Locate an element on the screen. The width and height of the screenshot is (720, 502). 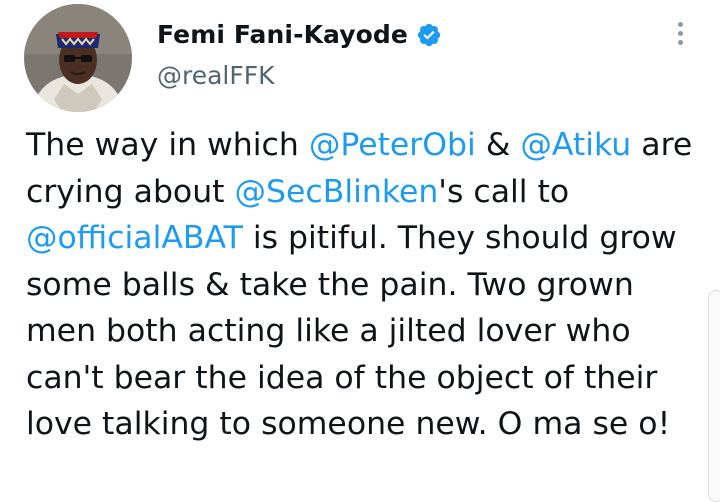
mention-link: @officialABAT is located at coordinates (134, 238).